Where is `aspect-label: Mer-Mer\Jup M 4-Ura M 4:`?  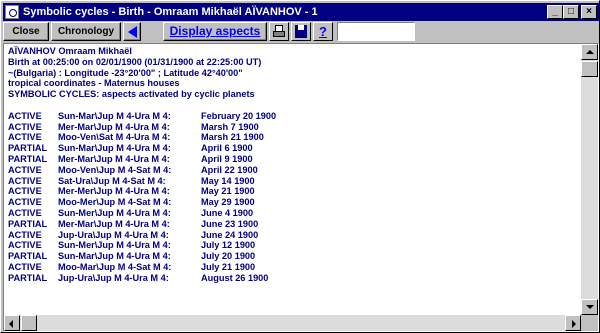
aspect-label: Mer-Mer\Jup M 4-Ura M 4: is located at coordinates (114, 191).